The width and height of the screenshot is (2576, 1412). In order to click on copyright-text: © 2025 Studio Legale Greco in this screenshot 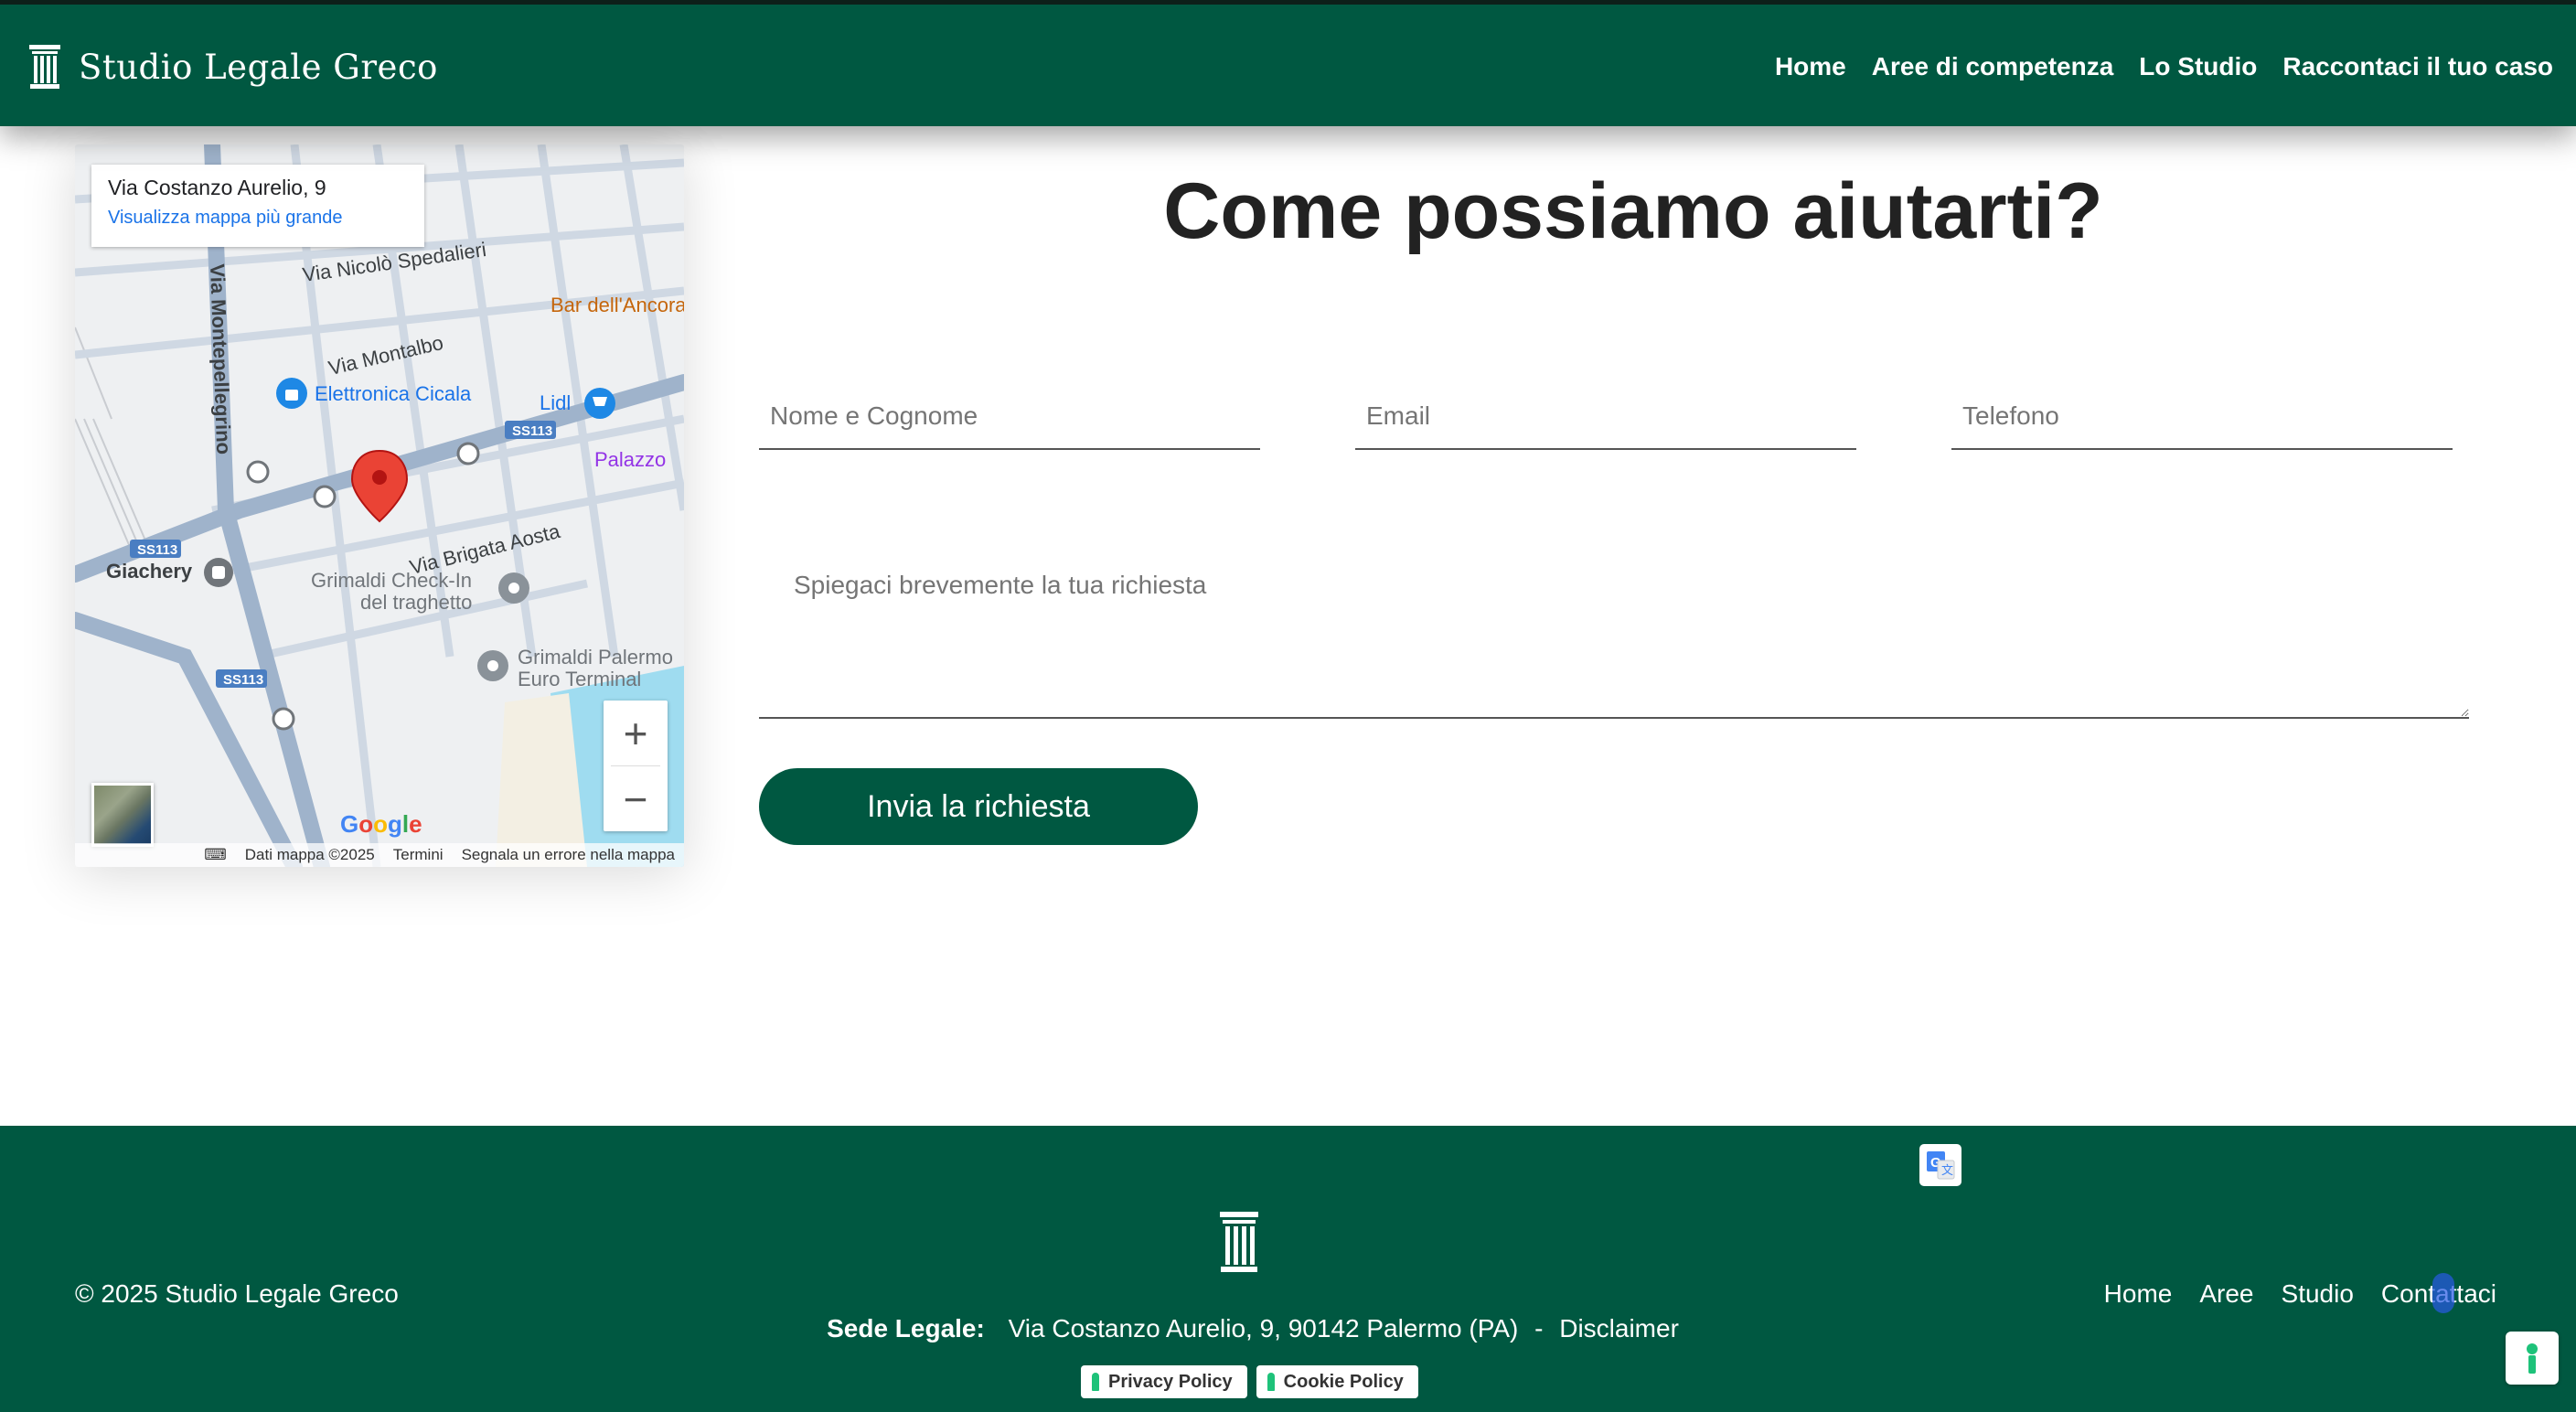, I will do `click(237, 1293)`.